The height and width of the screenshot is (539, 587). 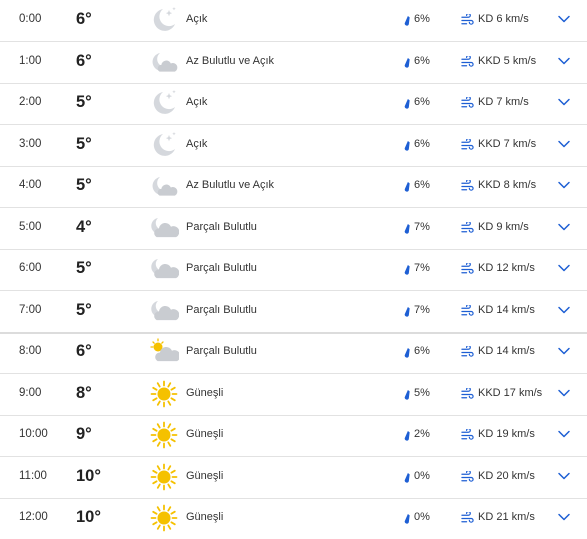 What do you see at coordinates (30, 143) in the screenshot?
I see `hour-time: 3:00` at bounding box center [30, 143].